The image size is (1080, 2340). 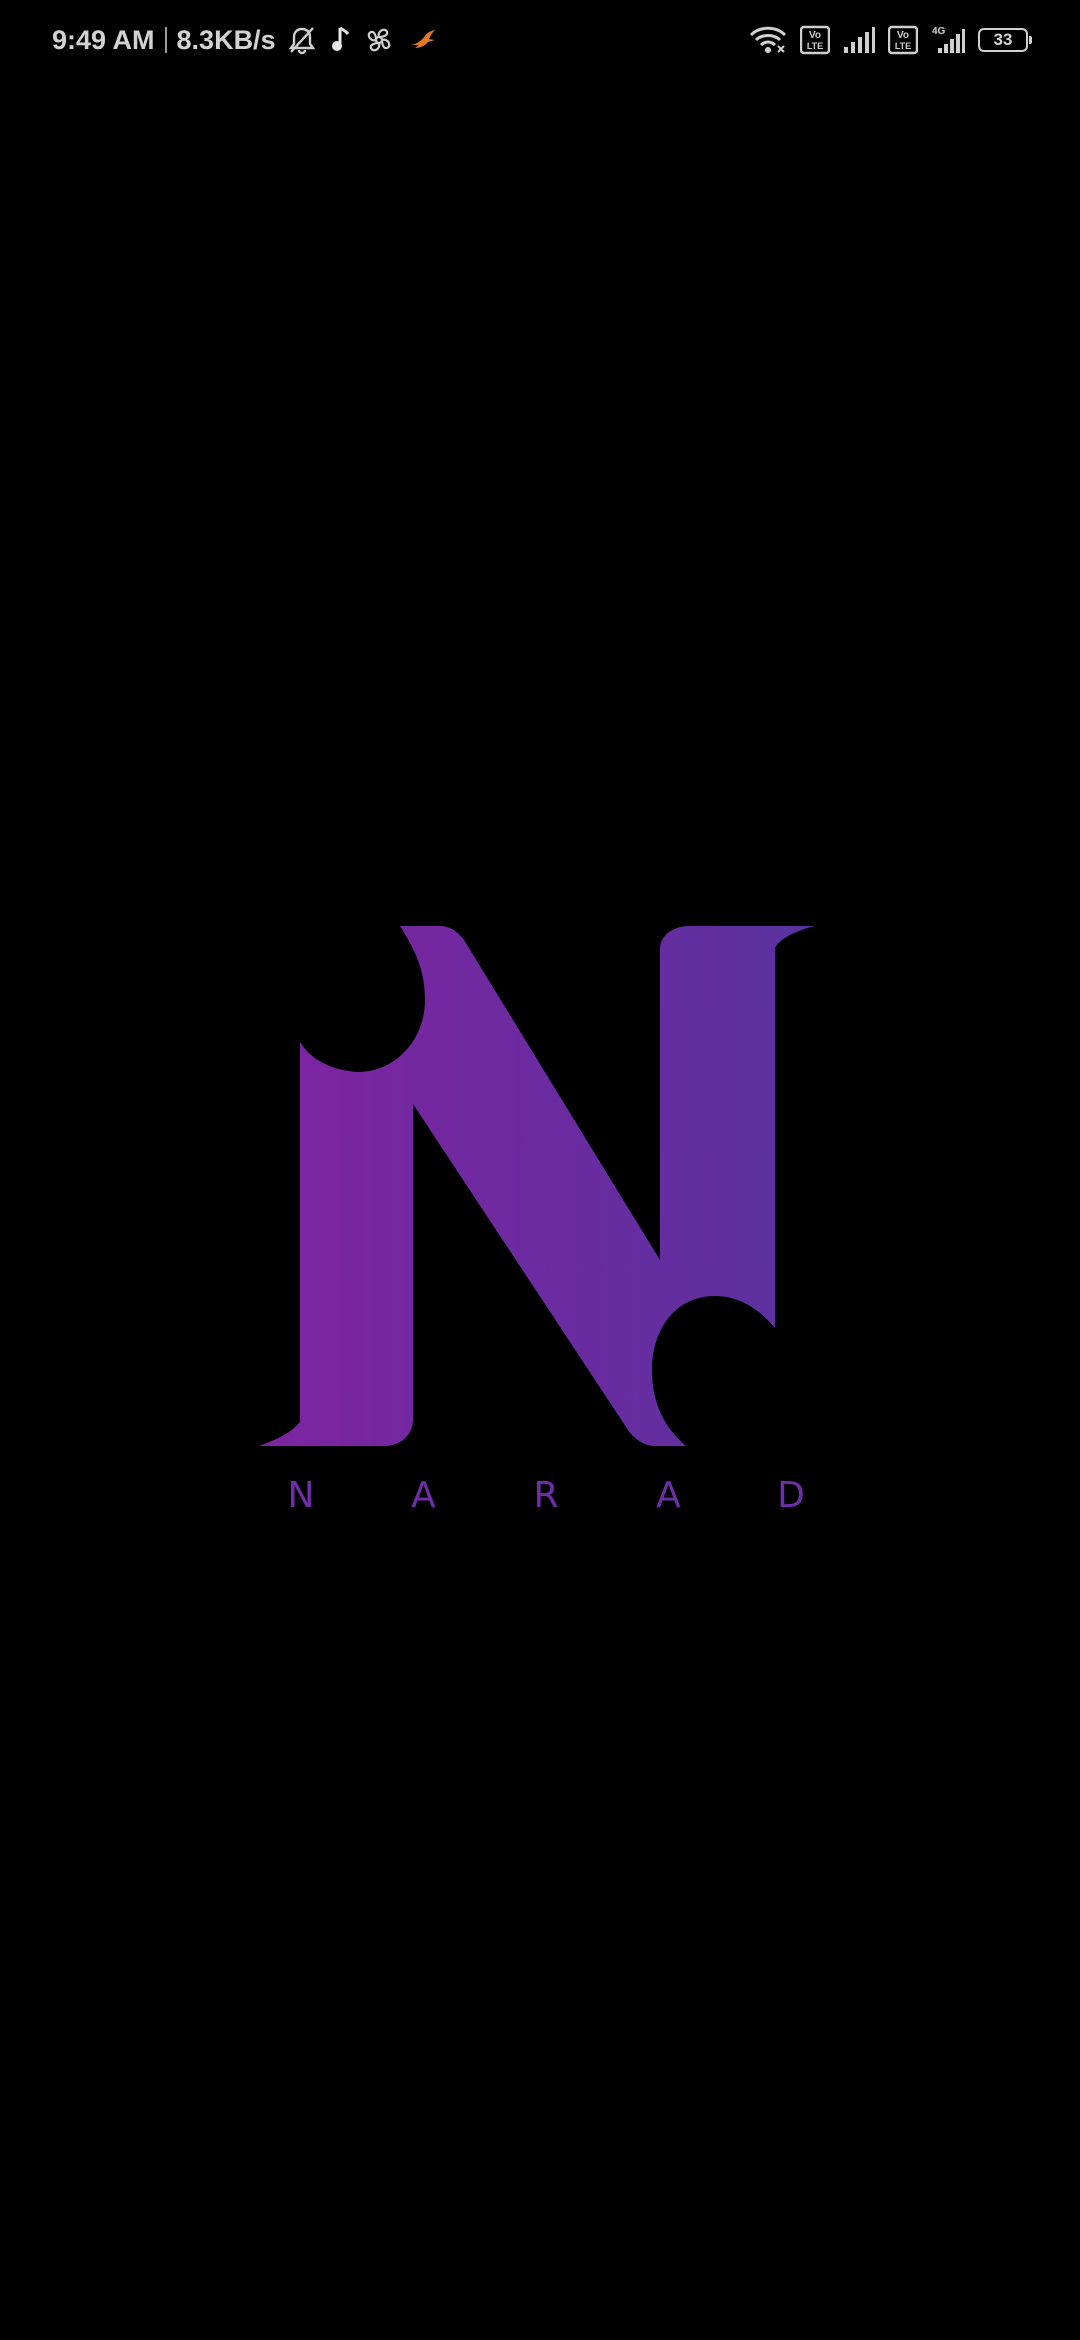 I want to click on fan-icon, so click(x=379, y=40).